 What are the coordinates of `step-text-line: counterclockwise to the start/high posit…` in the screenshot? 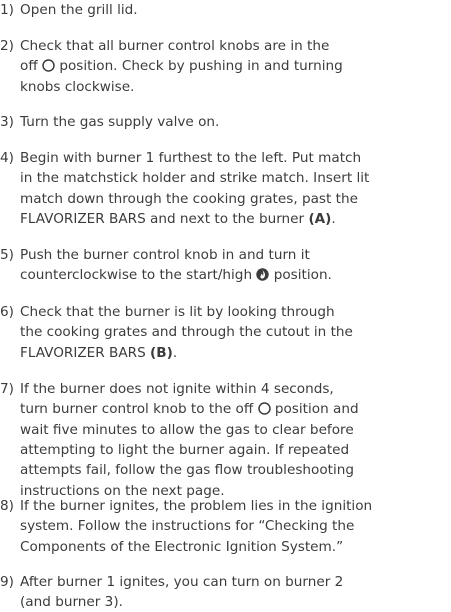 It's located at (176, 275).